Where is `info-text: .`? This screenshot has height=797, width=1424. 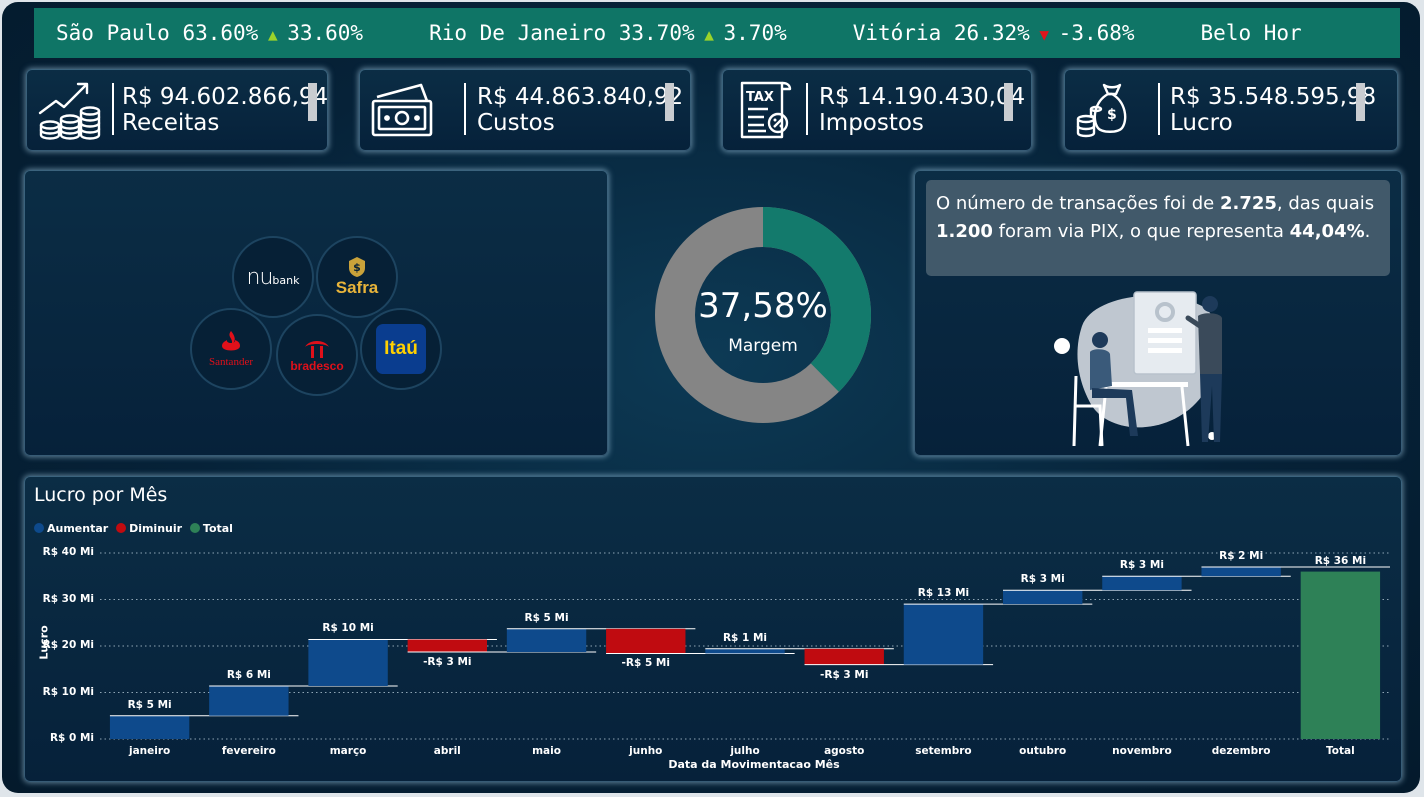
info-text: . is located at coordinates (1367, 231).